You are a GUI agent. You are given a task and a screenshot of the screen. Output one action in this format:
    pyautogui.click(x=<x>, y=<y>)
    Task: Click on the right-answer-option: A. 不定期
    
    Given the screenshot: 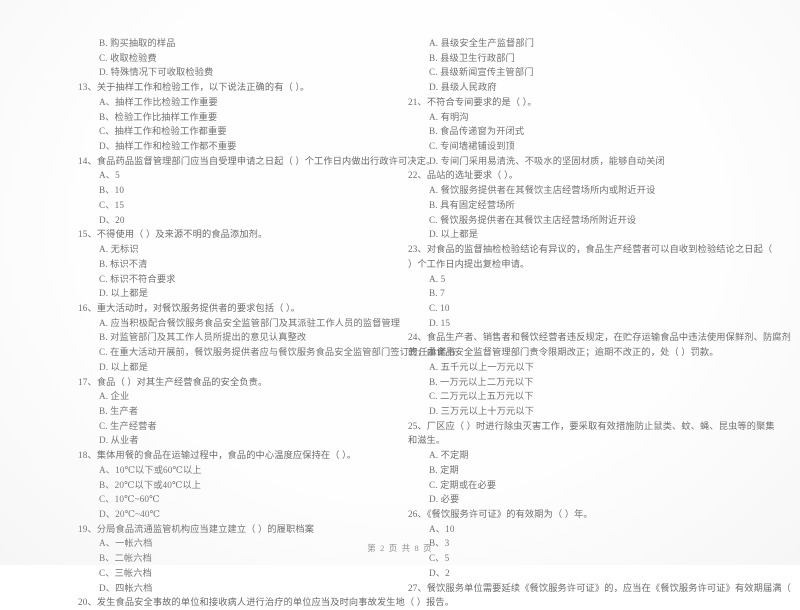 What is the action you would take?
    pyautogui.click(x=449, y=455)
    